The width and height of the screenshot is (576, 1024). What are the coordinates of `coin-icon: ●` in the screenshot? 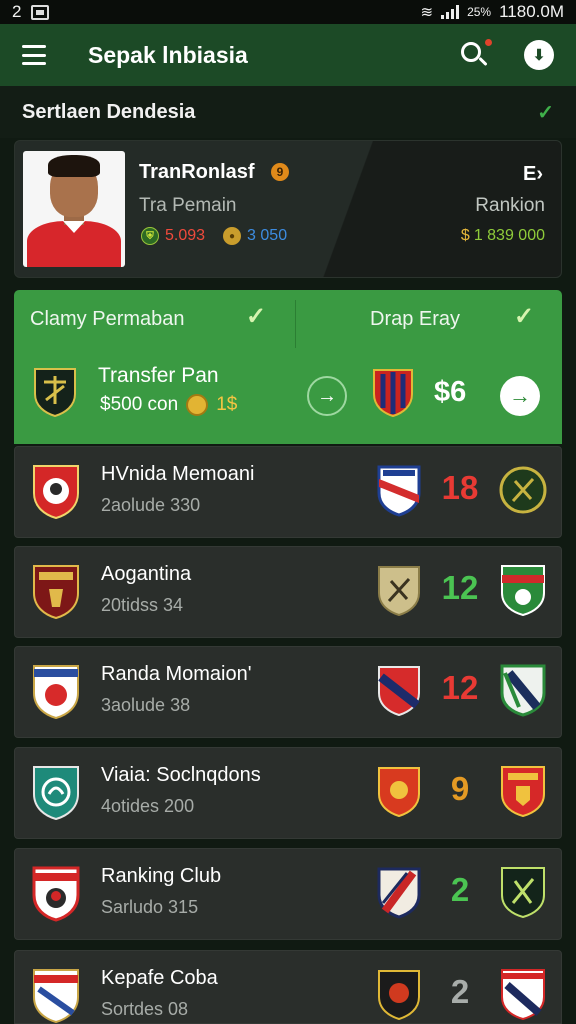 It's located at (232, 236).